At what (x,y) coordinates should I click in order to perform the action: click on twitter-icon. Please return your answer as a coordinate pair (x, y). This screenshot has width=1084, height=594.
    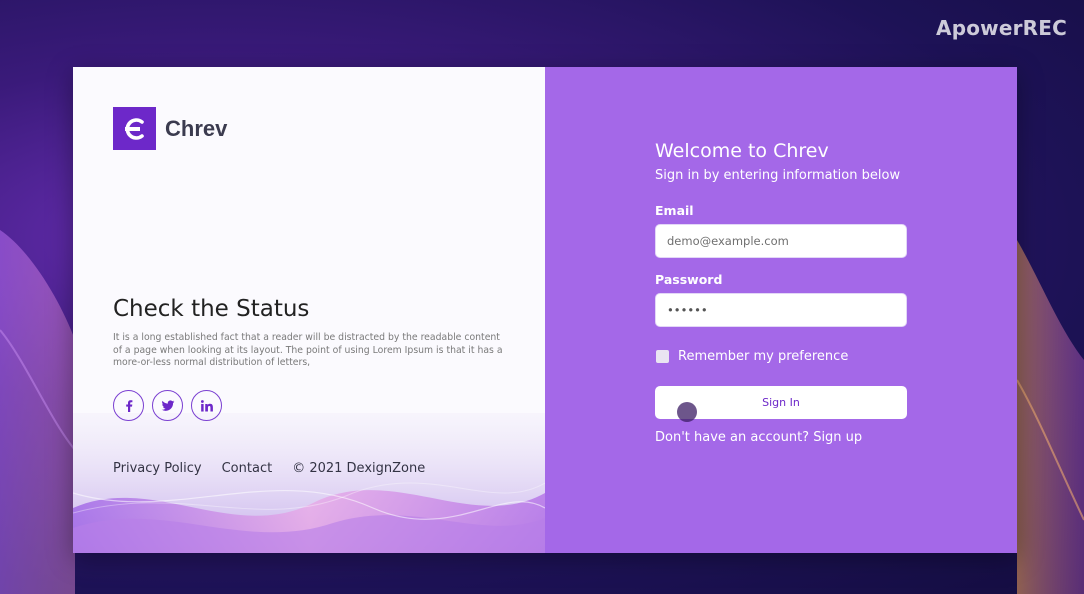
    Looking at the image, I should click on (167, 405).